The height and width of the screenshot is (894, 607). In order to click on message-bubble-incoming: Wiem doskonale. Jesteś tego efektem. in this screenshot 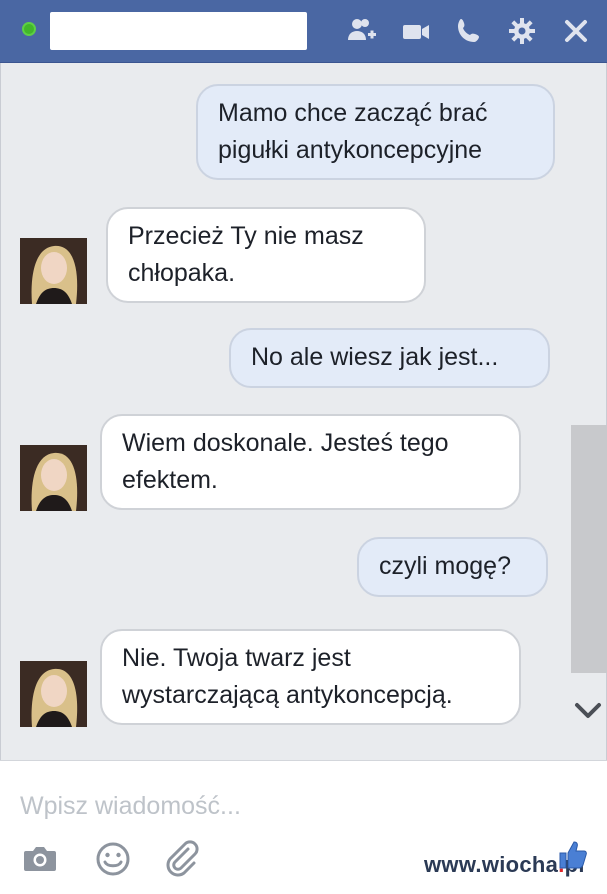, I will do `click(310, 462)`.